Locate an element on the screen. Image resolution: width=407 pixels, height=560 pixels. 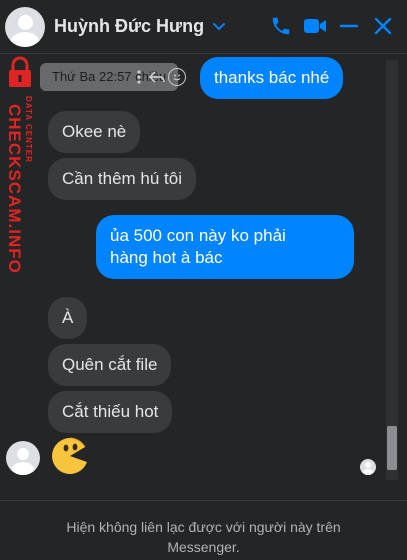
message-line: hàng hot à bác is located at coordinates (166, 257).